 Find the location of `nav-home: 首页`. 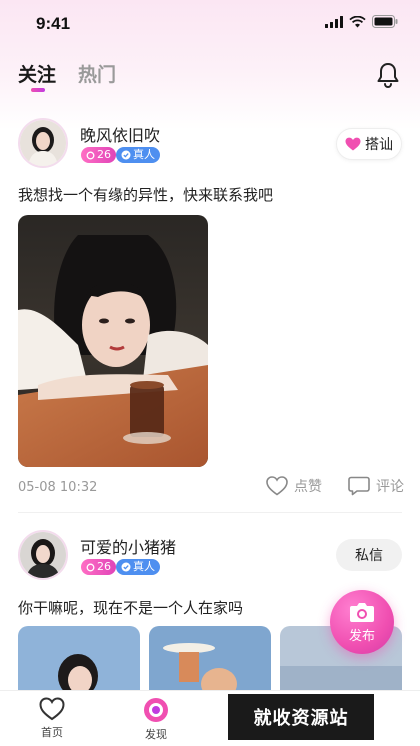

nav-home: 首页 is located at coordinates (52, 718).